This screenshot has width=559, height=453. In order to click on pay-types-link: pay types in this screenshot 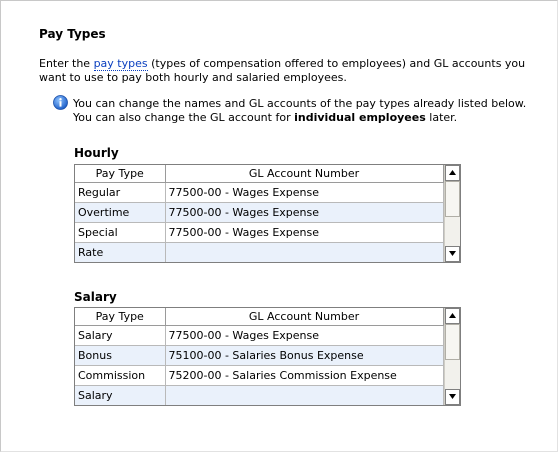, I will do `click(120, 64)`.